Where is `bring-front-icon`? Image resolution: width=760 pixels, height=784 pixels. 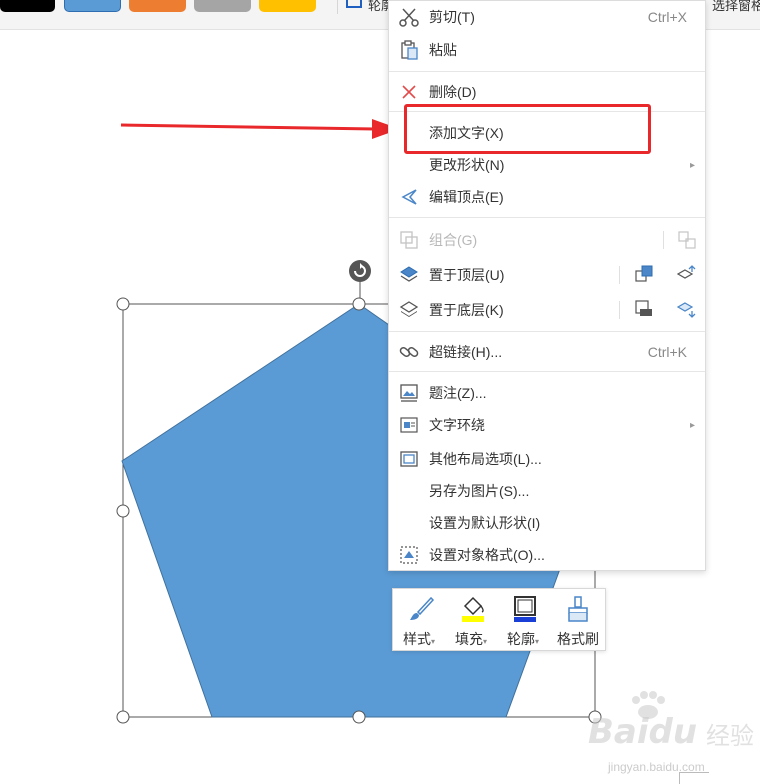
bring-front-icon is located at coordinates (644, 274).